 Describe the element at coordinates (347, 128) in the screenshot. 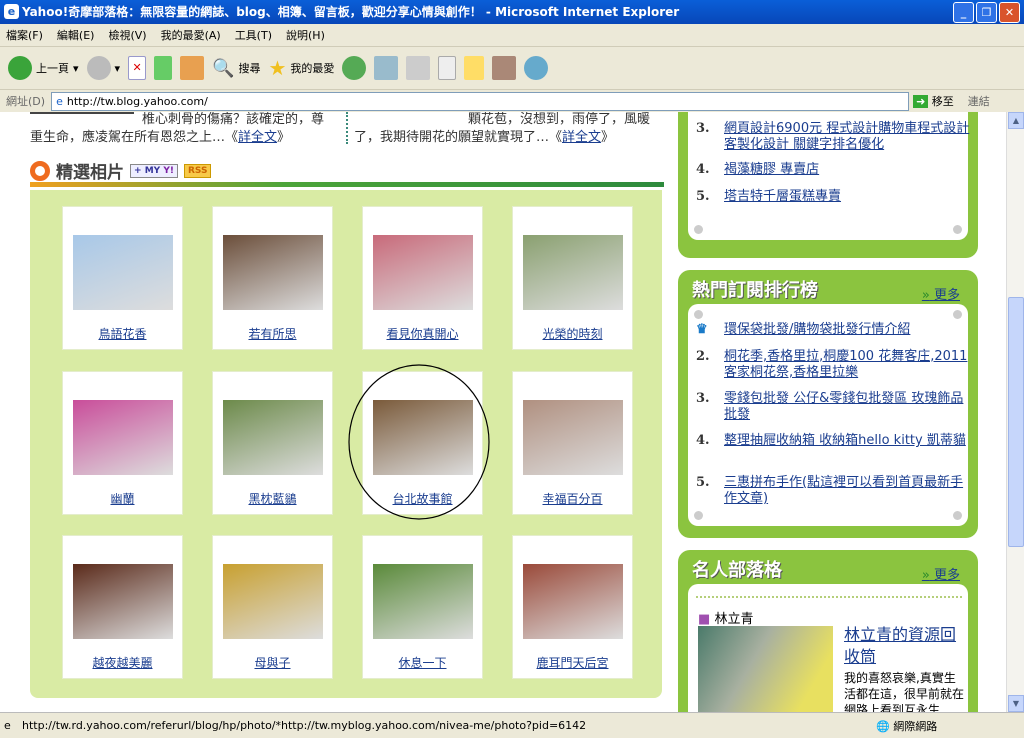

I see `snippet-divider` at that location.